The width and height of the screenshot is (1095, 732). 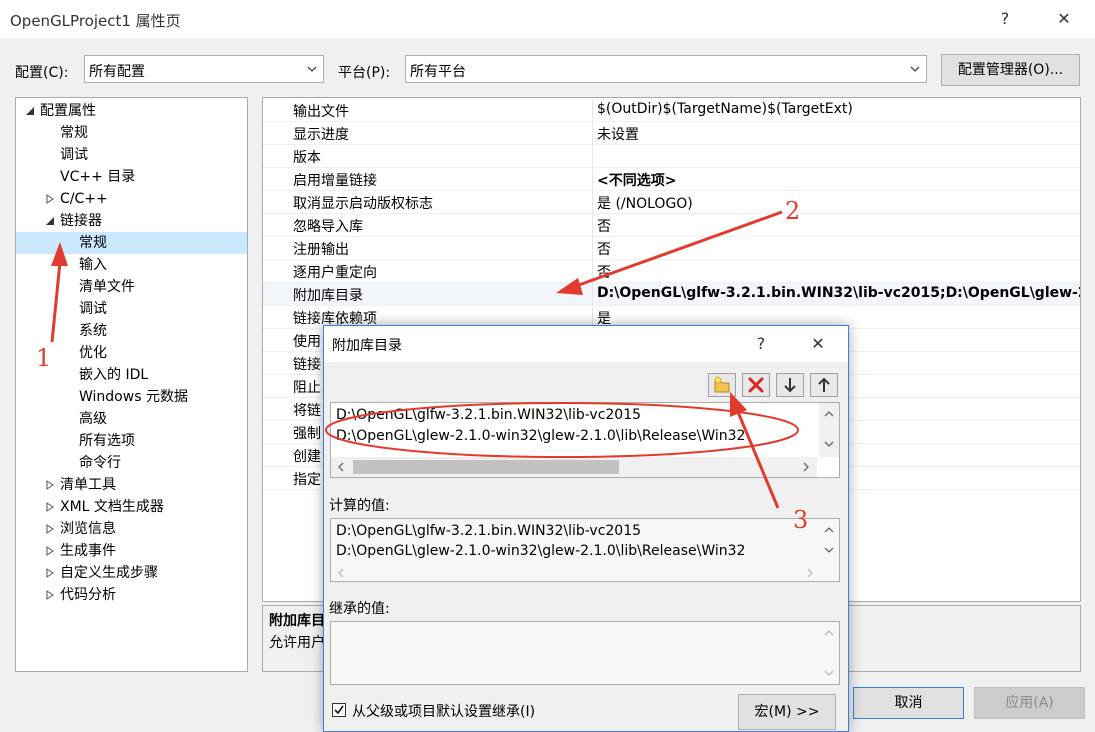 I want to click on annotation-number-2: 2, so click(x=793, y=211).